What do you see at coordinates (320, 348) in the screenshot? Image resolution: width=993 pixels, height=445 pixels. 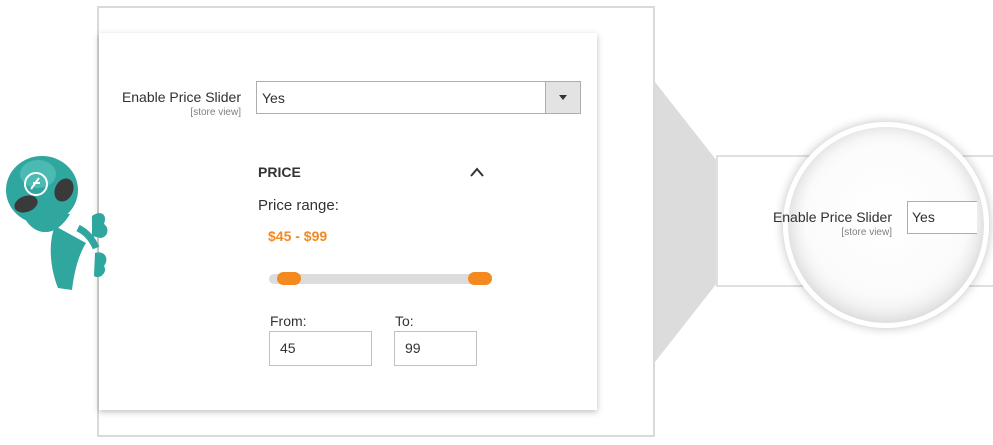 I see `from-input: 45` at bounding box center [320, 348].